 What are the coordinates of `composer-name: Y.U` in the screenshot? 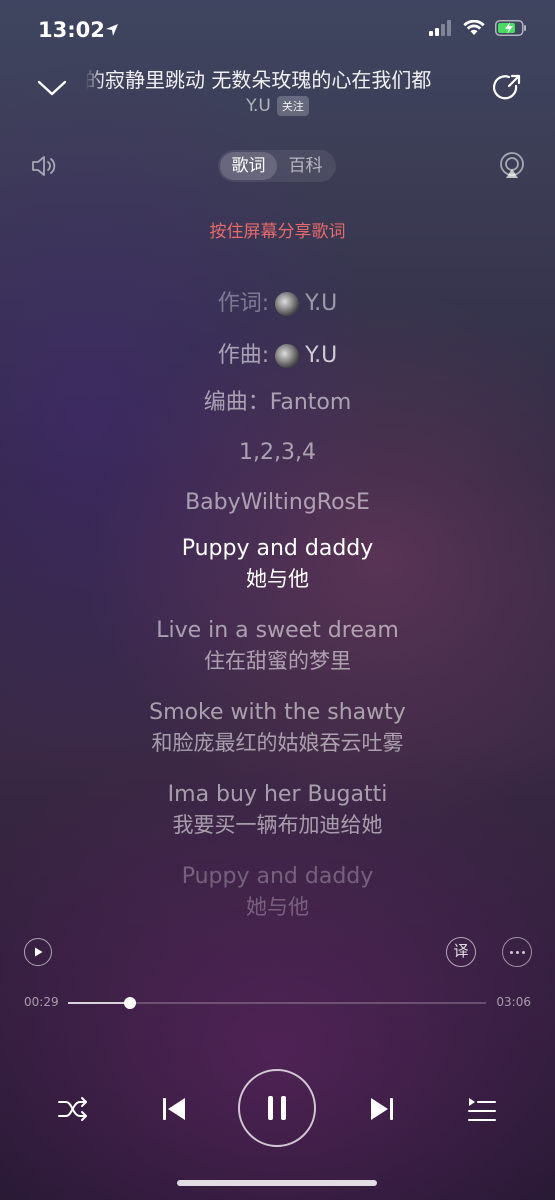 It's located at (321, 355).